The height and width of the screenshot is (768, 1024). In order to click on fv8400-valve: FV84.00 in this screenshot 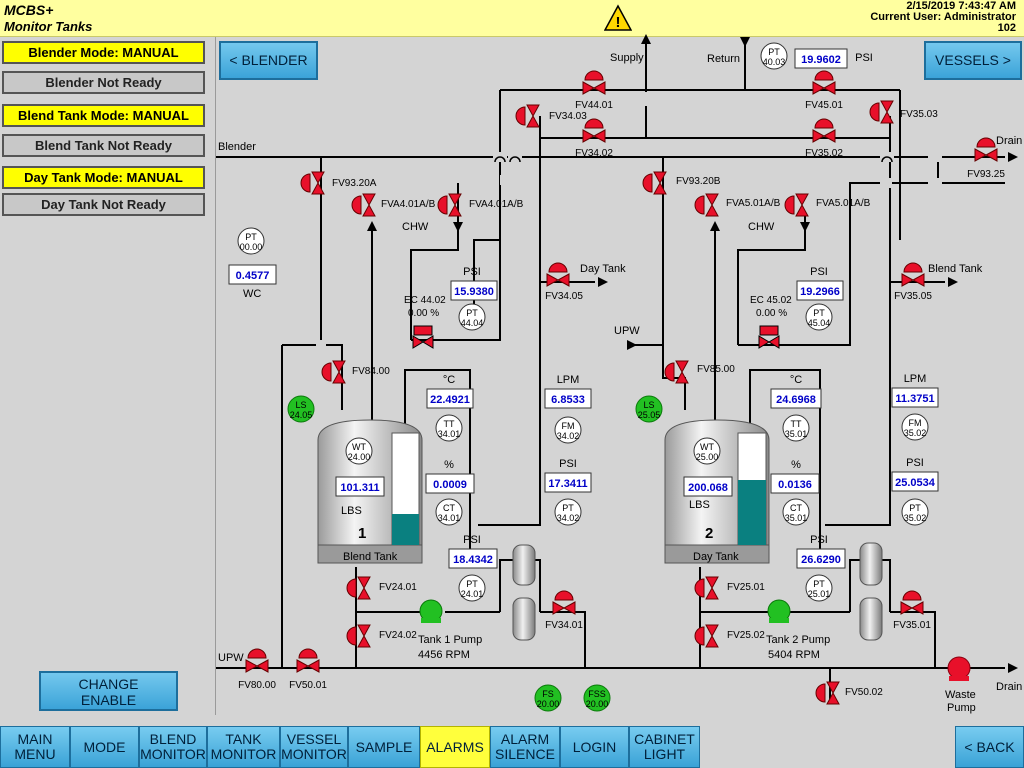, I will do `click(355, 372)`.